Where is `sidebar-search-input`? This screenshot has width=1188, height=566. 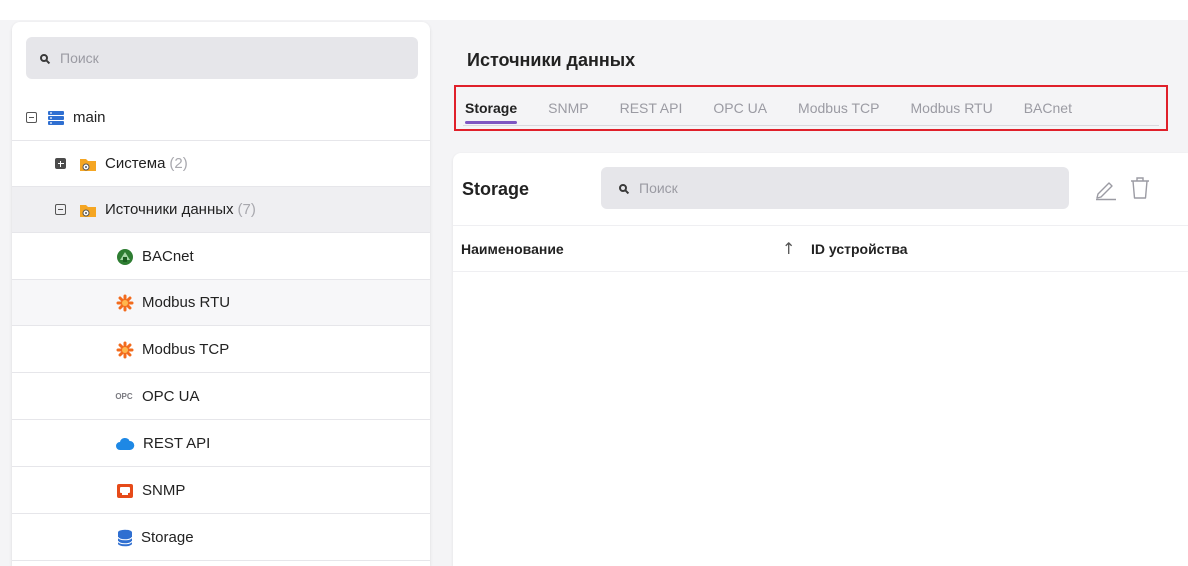
sidebar-search-input is located at coordinates (225, 58).